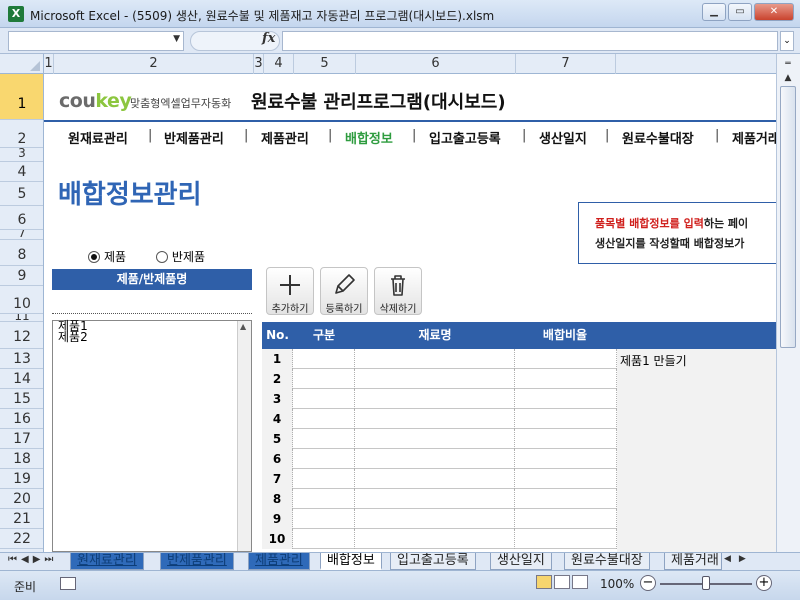 This screenshot has height=600, width=800. What do you see at coordinates (285, 137) in the screenshot?
I see `nav-item-product: 제품관리` at bounding box center [285, 137].